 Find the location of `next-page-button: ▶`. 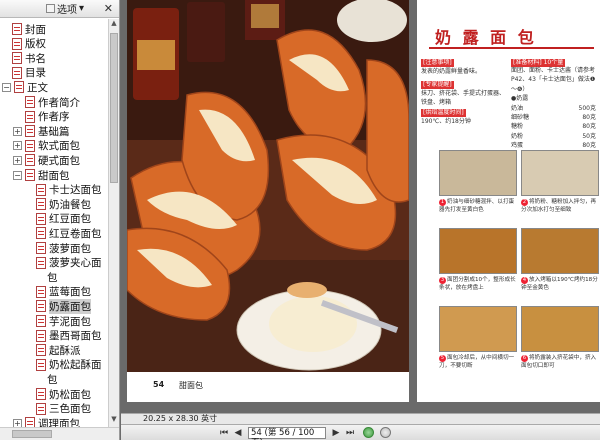

next-page-button: ▶ is located at coordinates (336, 433).